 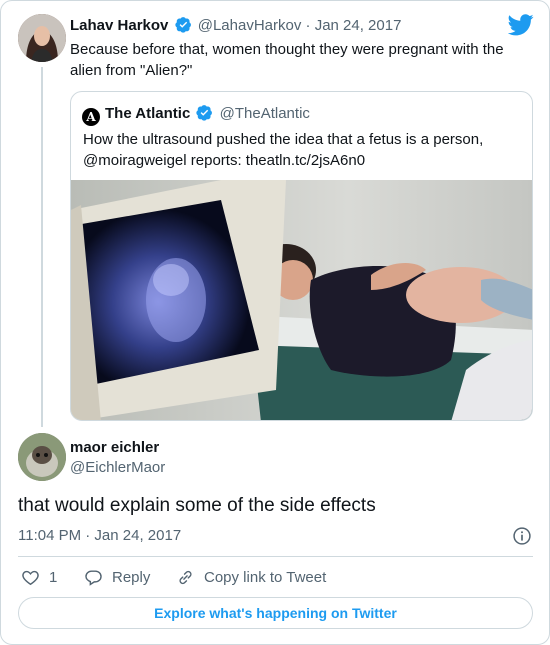 What do you see at coordinates (114, 447) in the screenshot?
I see `display-name: maor eichler` at bounding box center [114, 447].